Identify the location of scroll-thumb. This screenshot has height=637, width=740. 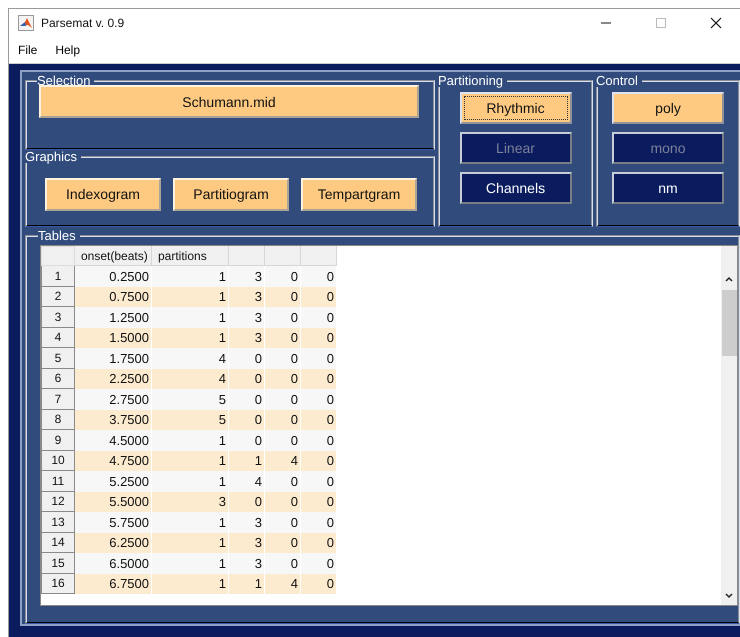
(729, 323).